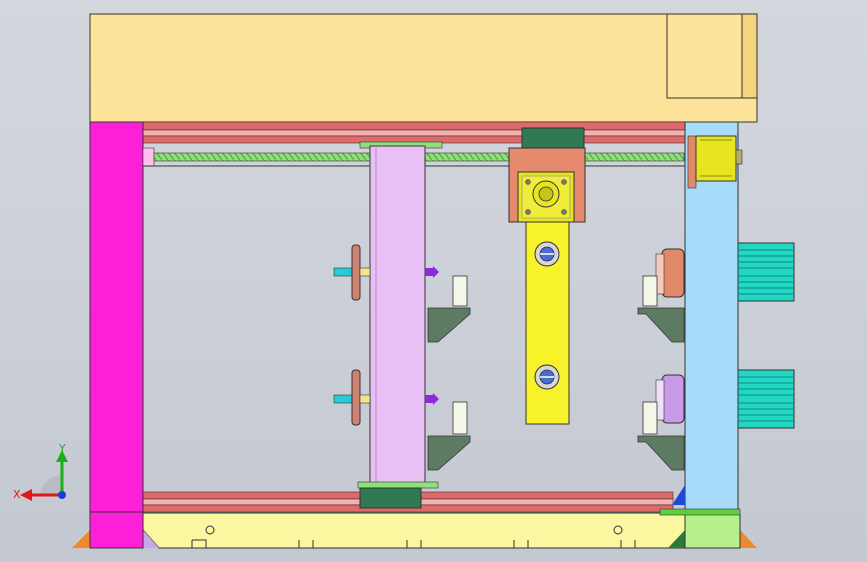 This screenshot has width=867, height=562. What do you see at coordinates (715, 162) in the screenshot?
I see `top-motor` at bounding box center [715, 162].